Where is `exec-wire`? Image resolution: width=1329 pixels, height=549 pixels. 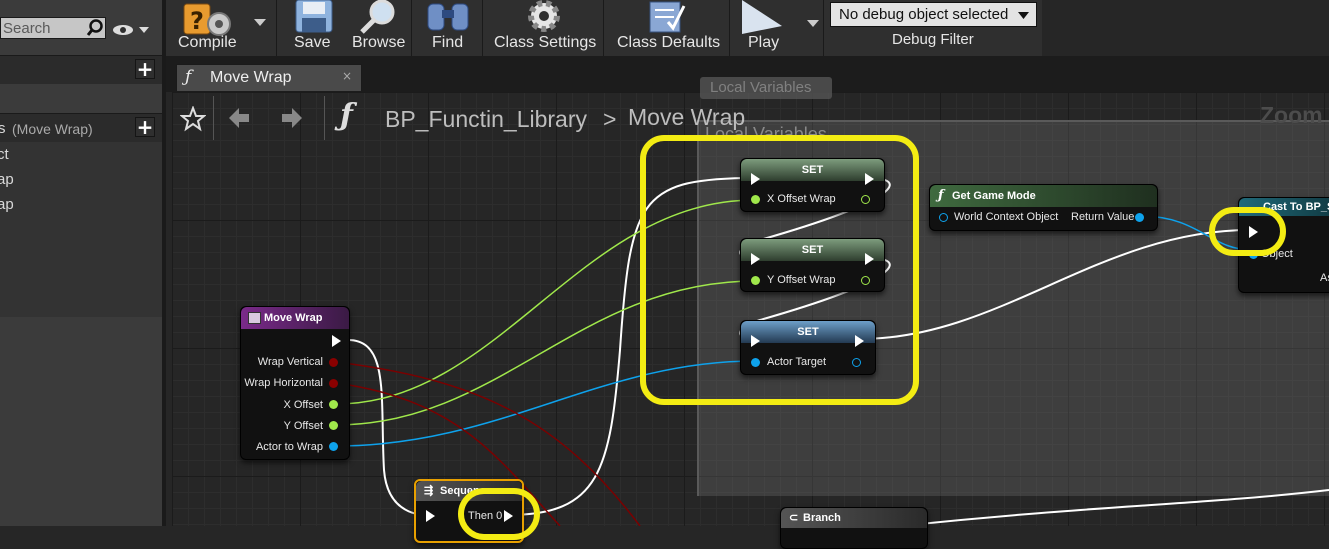
exec-wire is located at coordinates (1114, 507).